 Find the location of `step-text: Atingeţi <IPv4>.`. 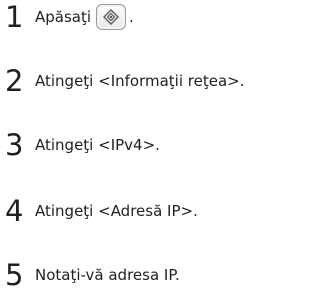

step-text: Atingeţi <IPv4>. is located at coordinates (97, 145).